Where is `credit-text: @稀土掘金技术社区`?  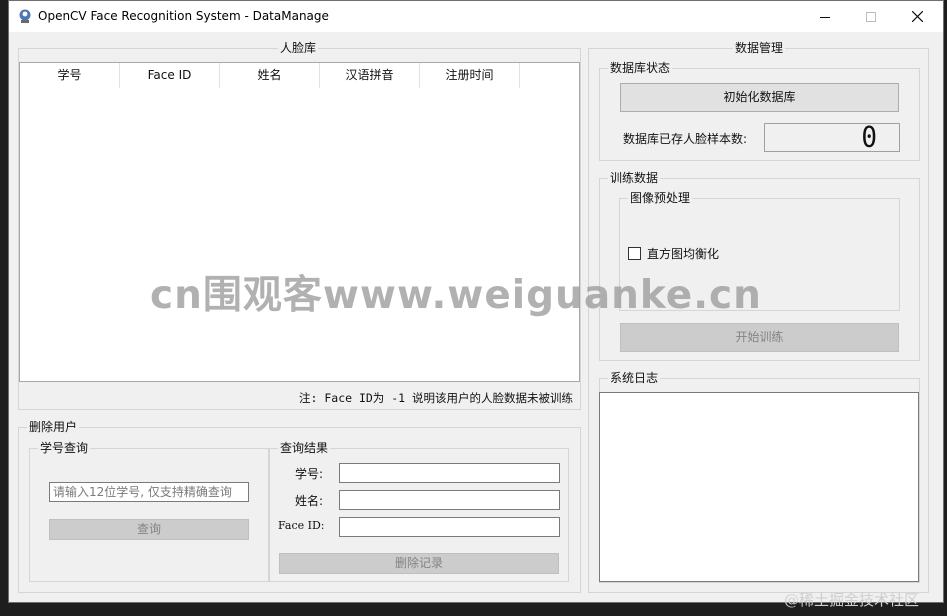
credit-text: @稀土掘金技术社区 is located at coordinates (852, 600).